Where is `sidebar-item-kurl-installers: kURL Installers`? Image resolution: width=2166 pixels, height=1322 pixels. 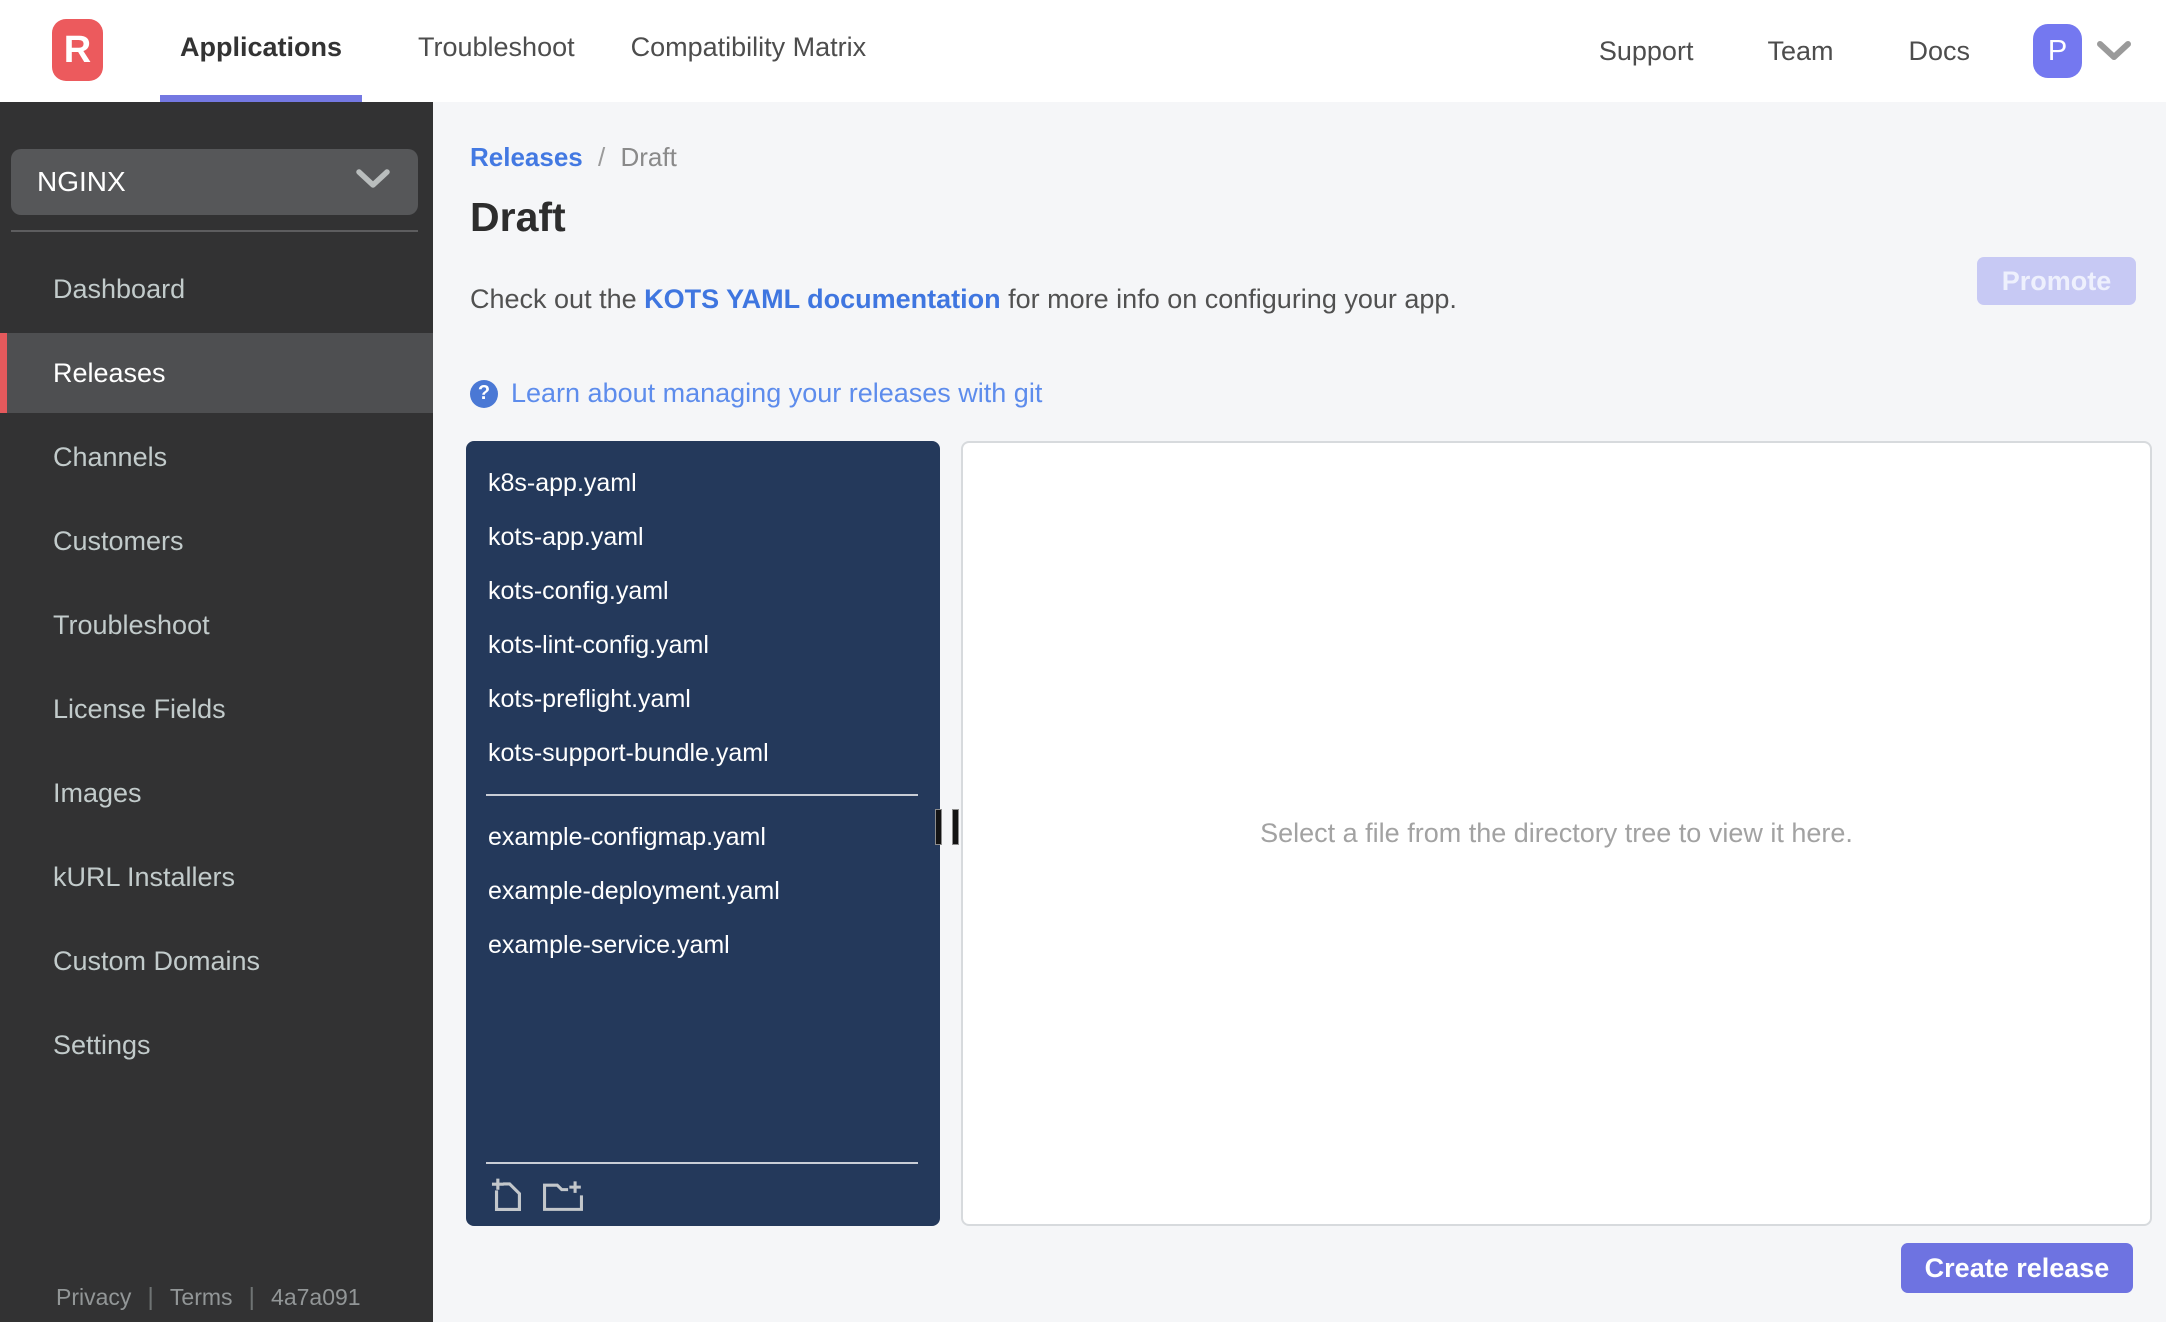 sidebar-item-kurl-installers: kURL Installers is located at coordinates (216, 877).